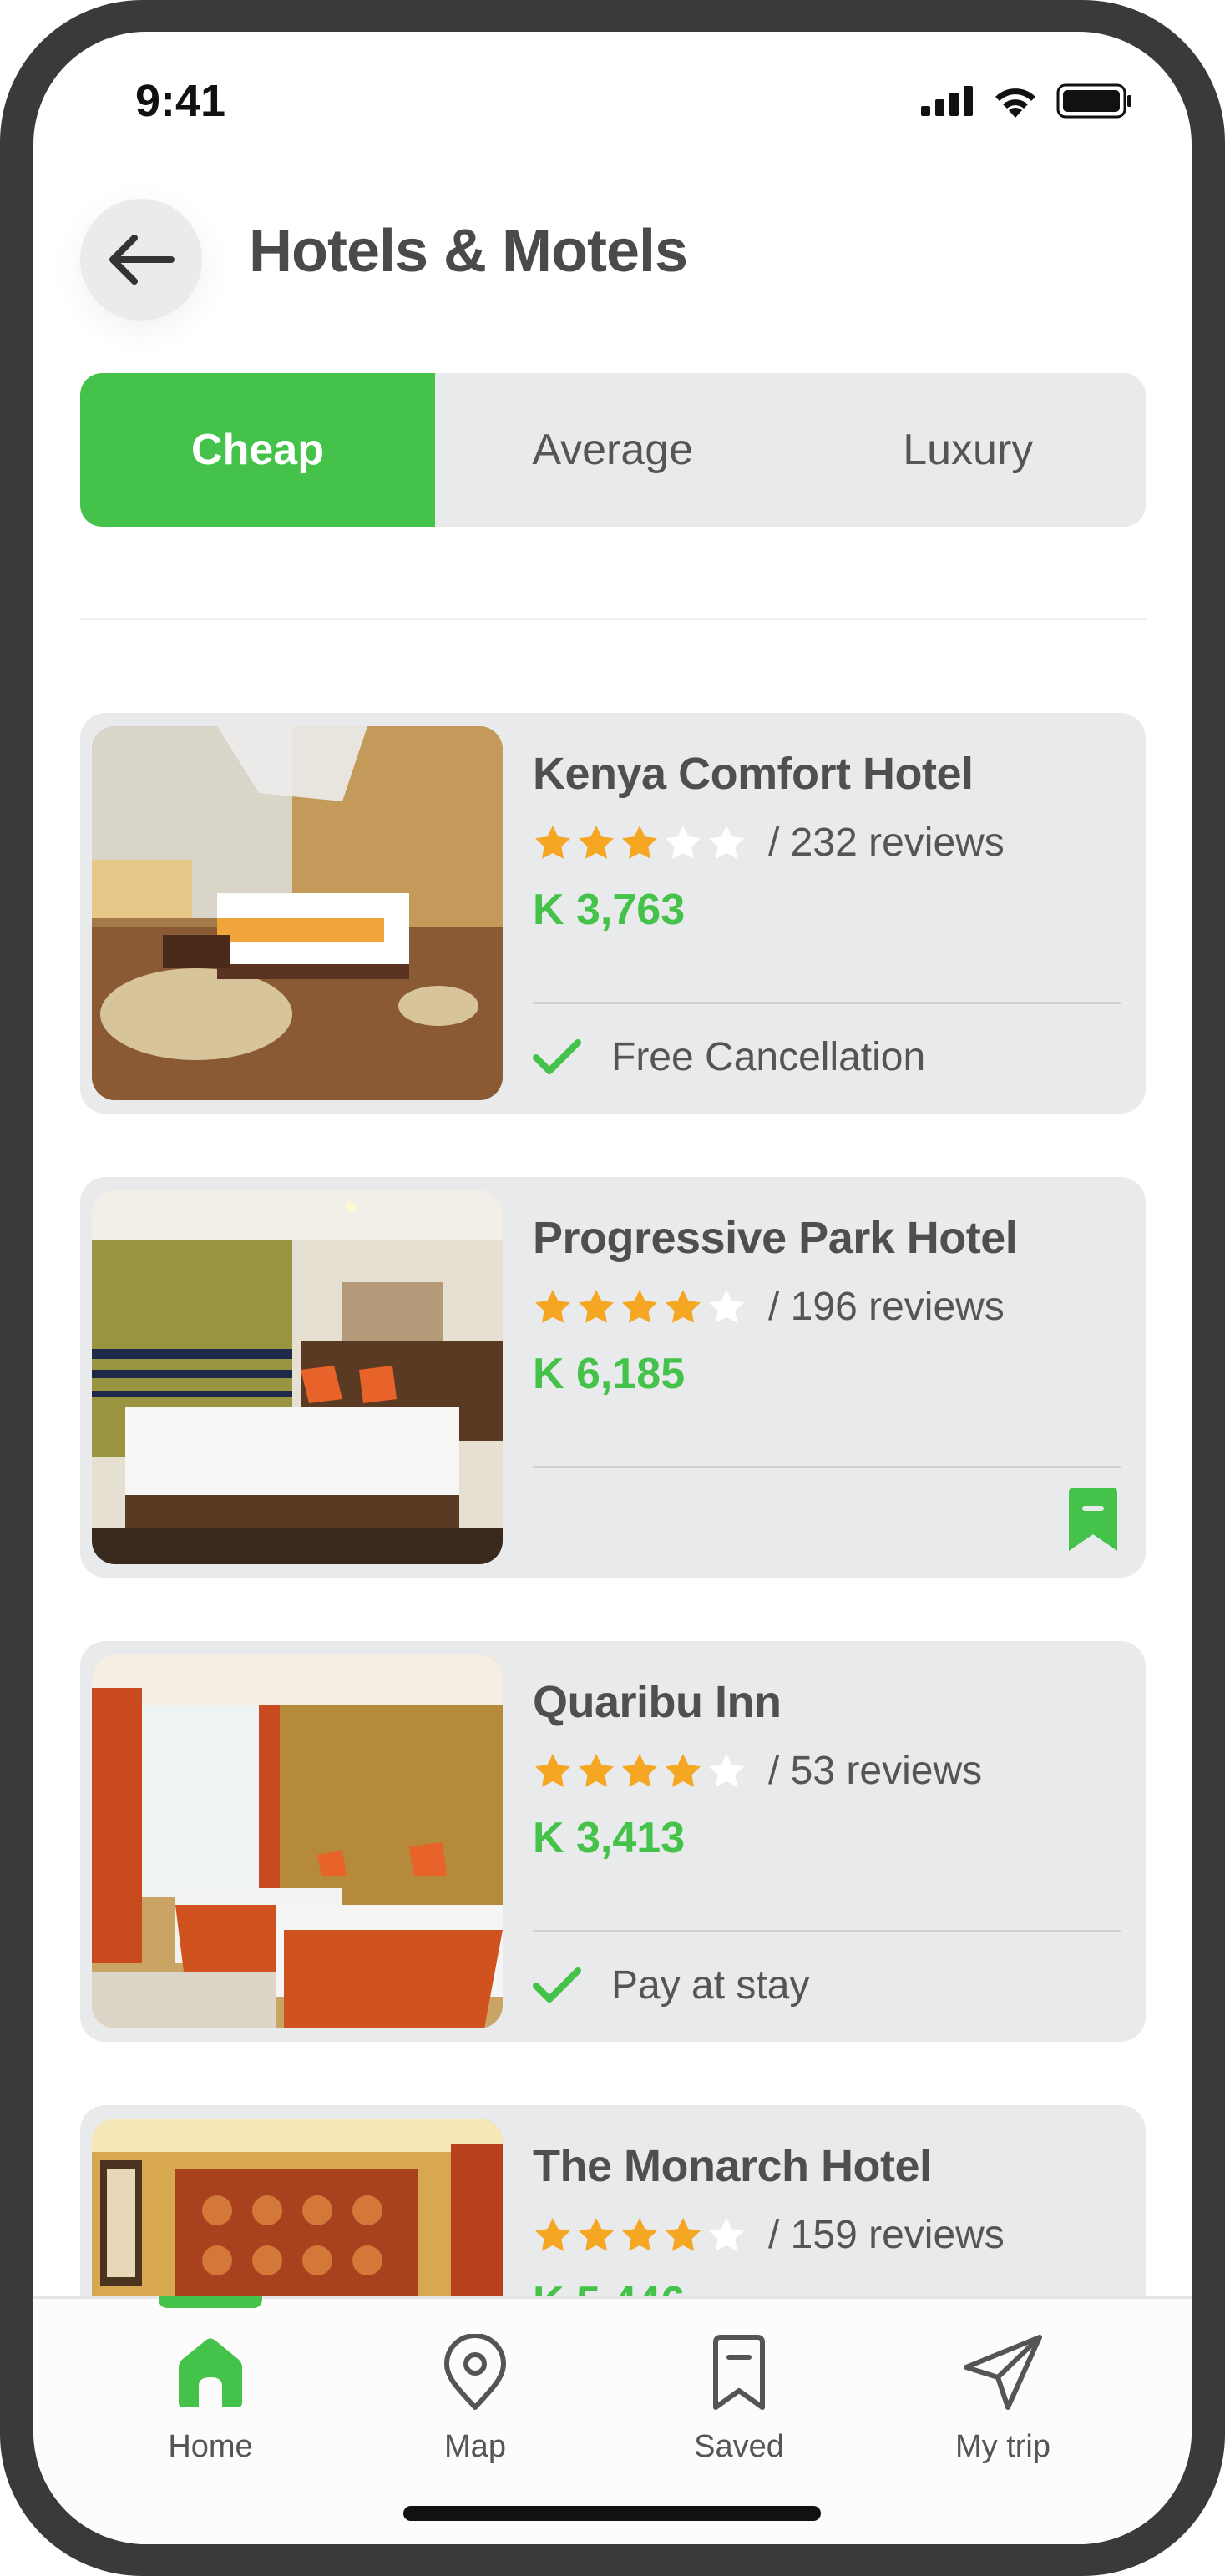  I want to click on battery-icon, so click(1093, 101).